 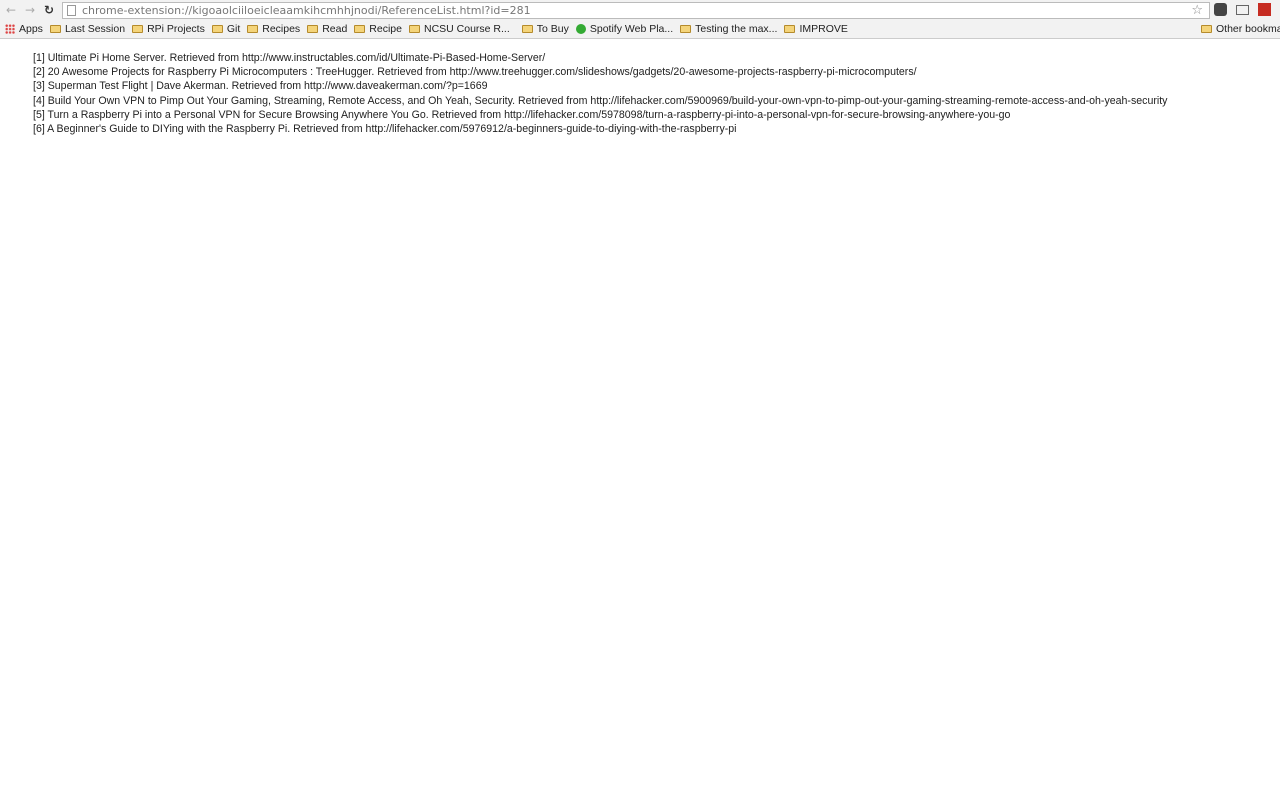 I want to click on bookmark-label: Last Session, so click(x=95, y=29).